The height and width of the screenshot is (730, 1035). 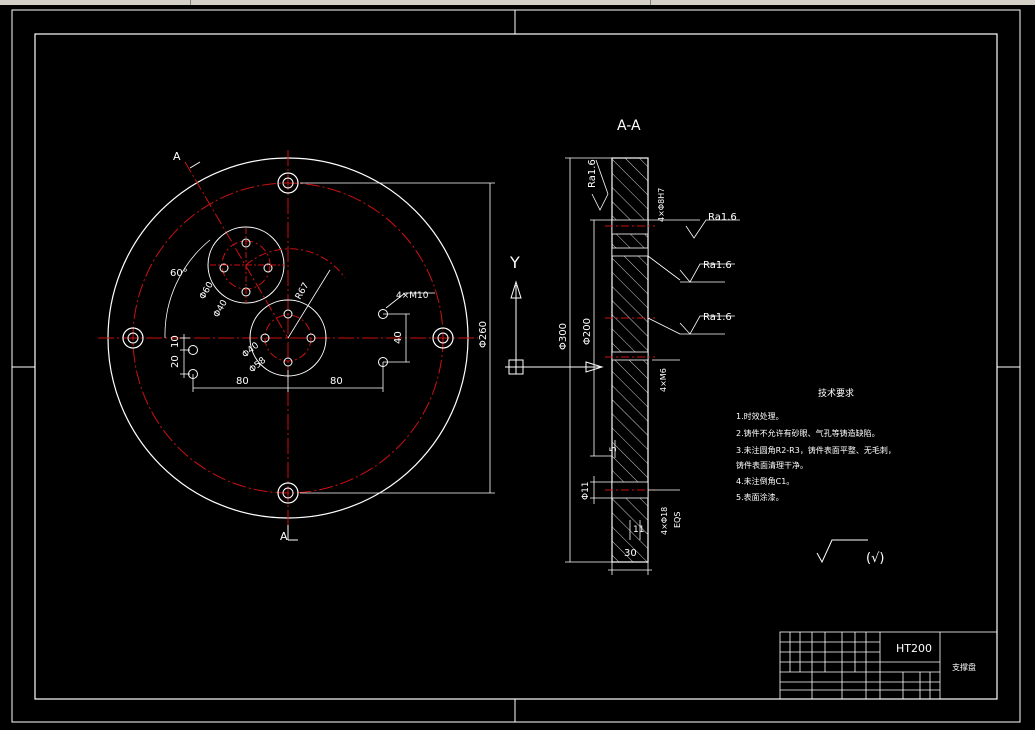 I want to click on dim-20: 20, so click(x=175, y=361).